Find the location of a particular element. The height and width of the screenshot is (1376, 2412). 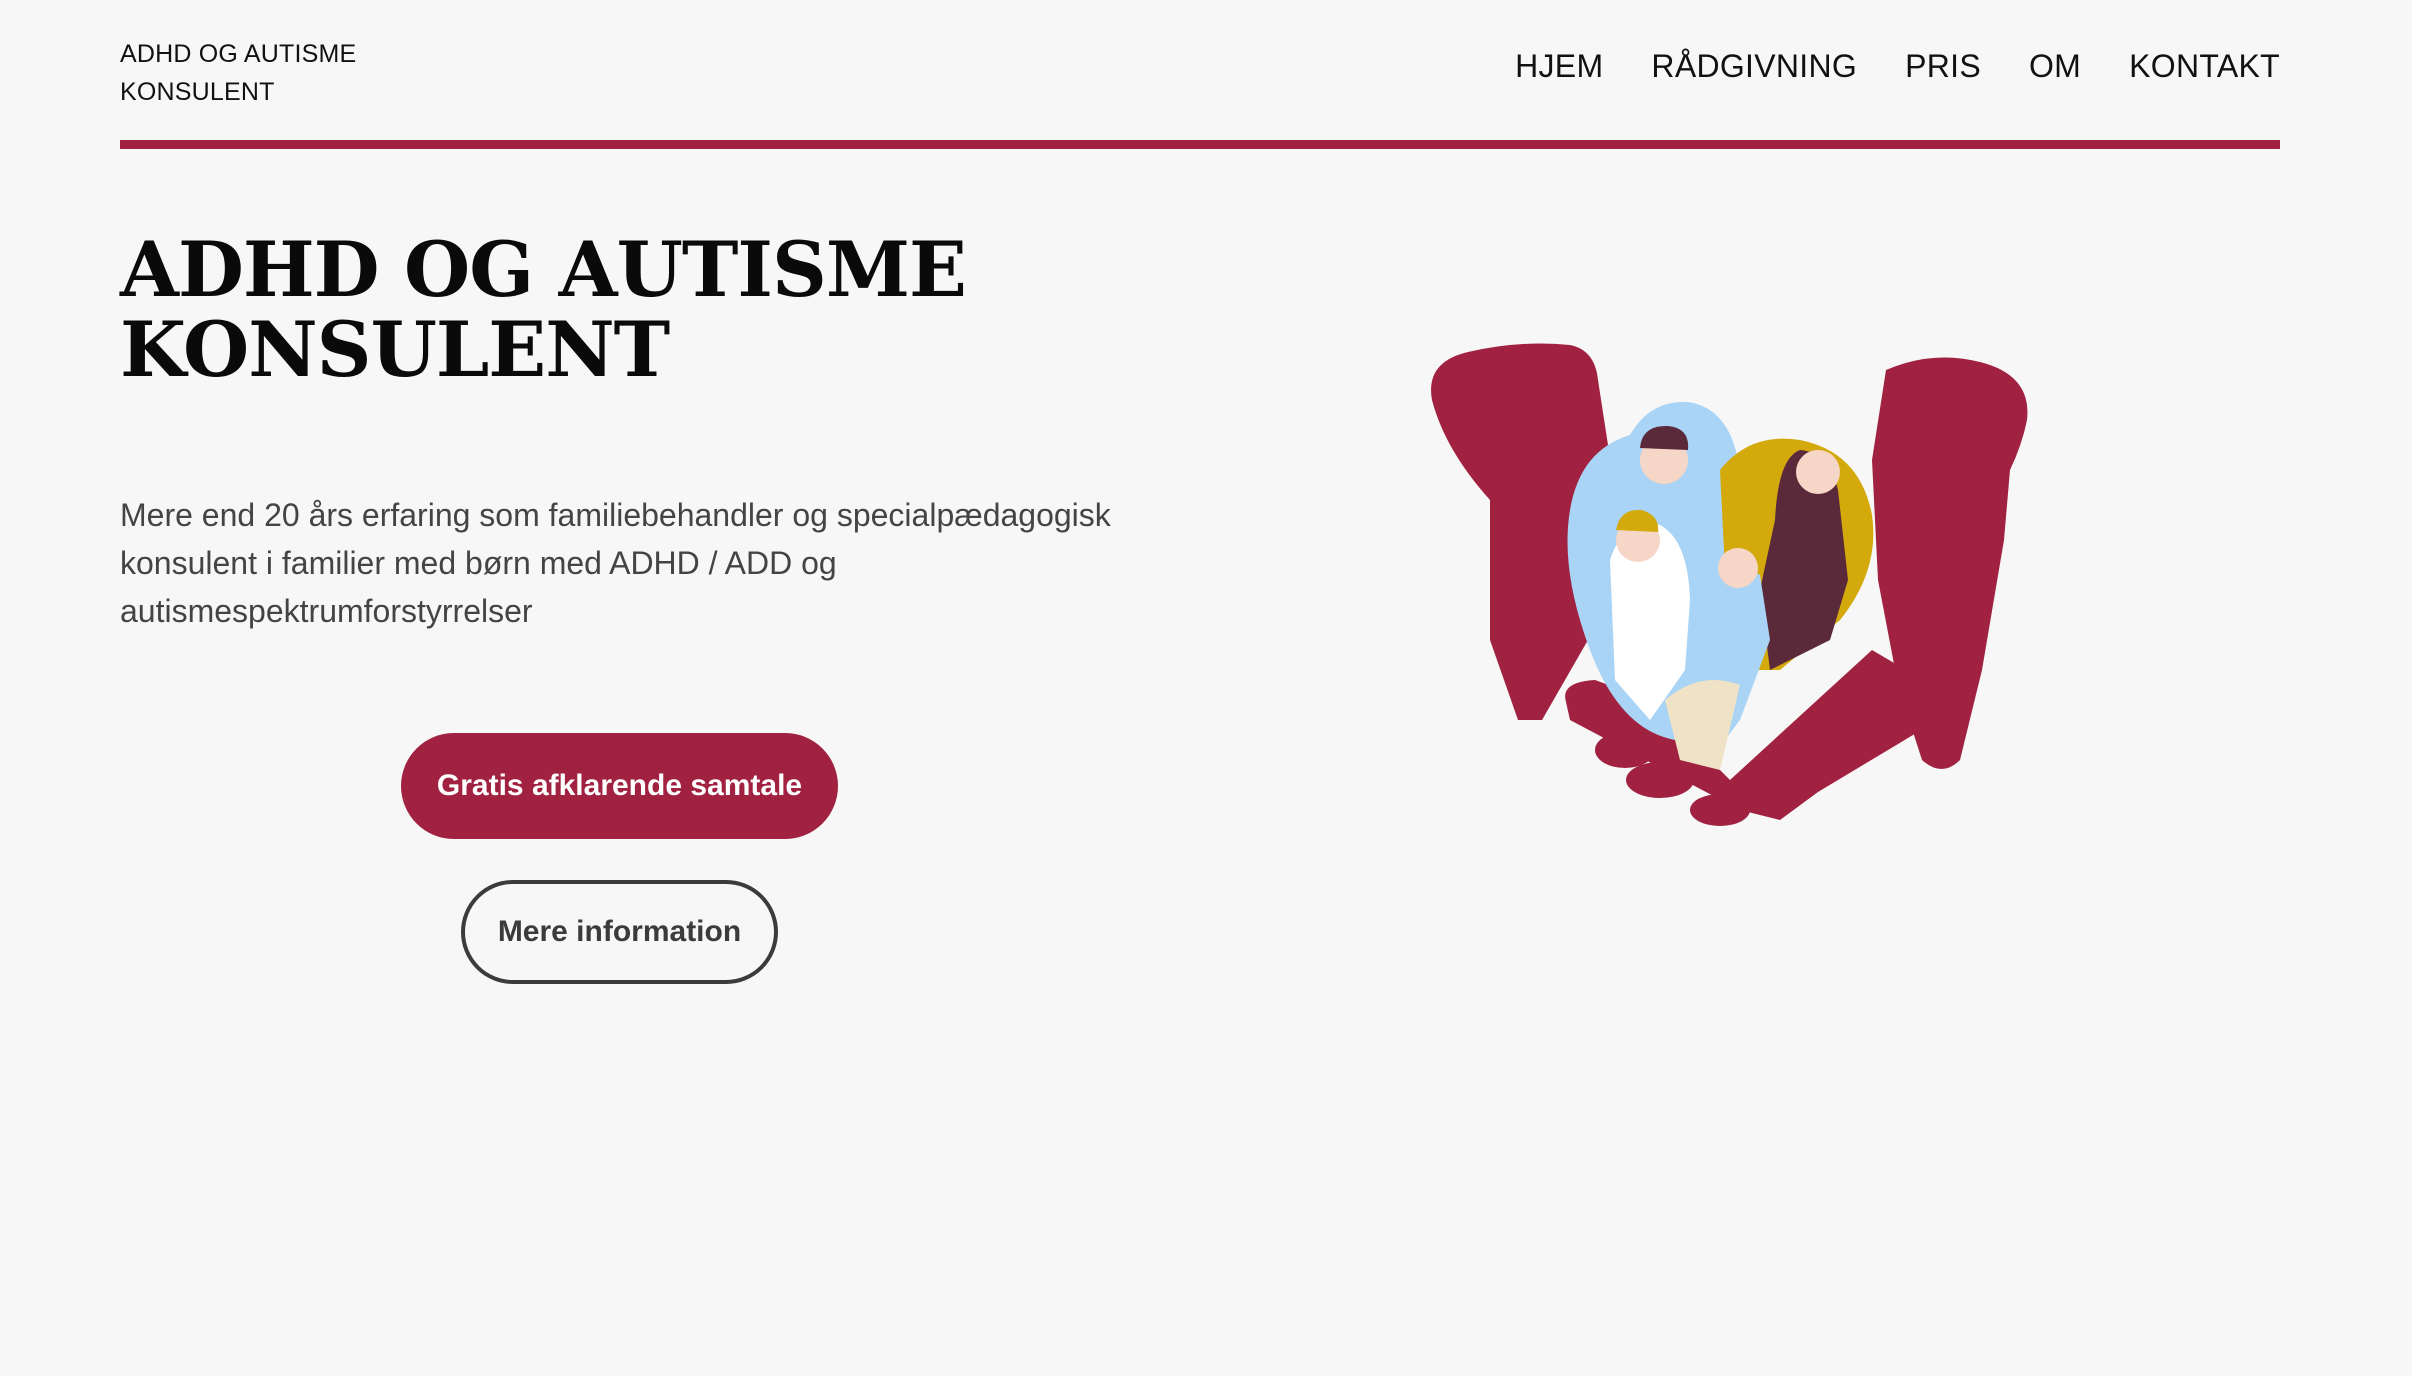

finger-1-shape is located at coordinates (1625, 750).